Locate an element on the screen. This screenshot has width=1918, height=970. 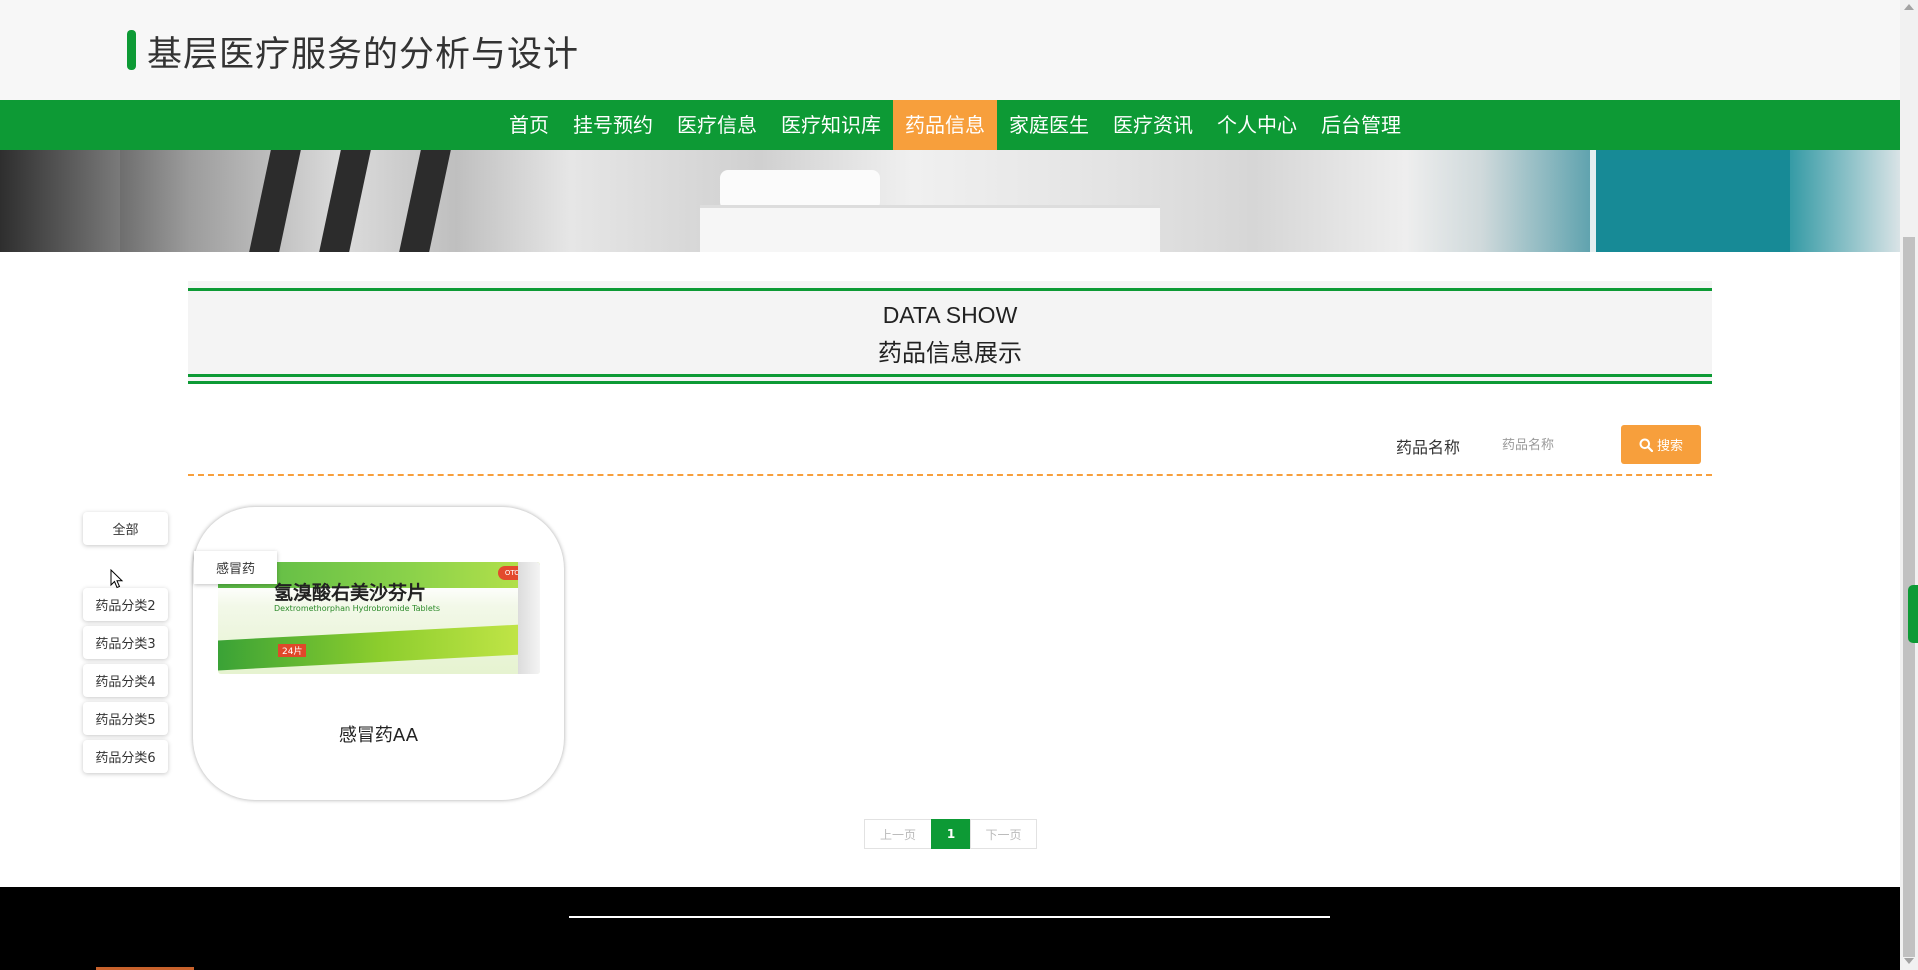
package-drug-en: Dextromethorphan Hydrobromide Tablets is located at coordinates (357, 608).